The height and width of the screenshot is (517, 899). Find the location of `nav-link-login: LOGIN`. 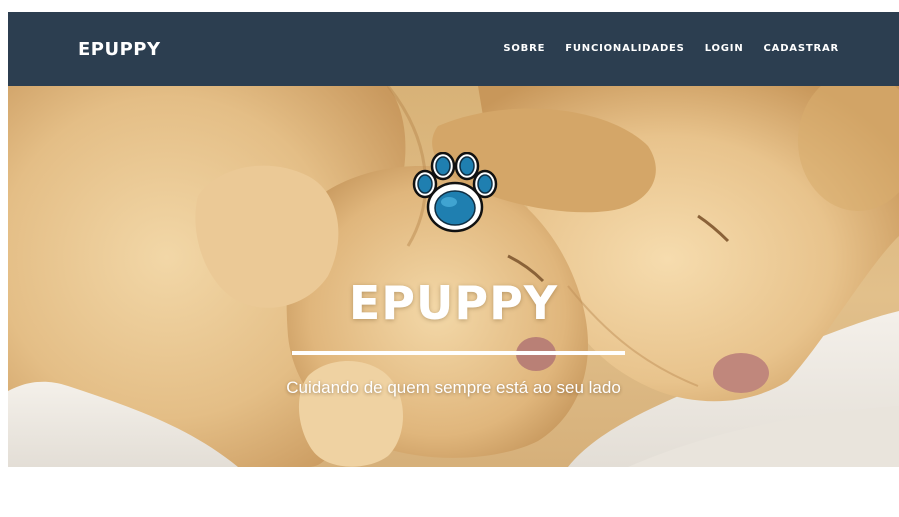

nav-link-login: LOGIN is located at coordinates (724, 48).